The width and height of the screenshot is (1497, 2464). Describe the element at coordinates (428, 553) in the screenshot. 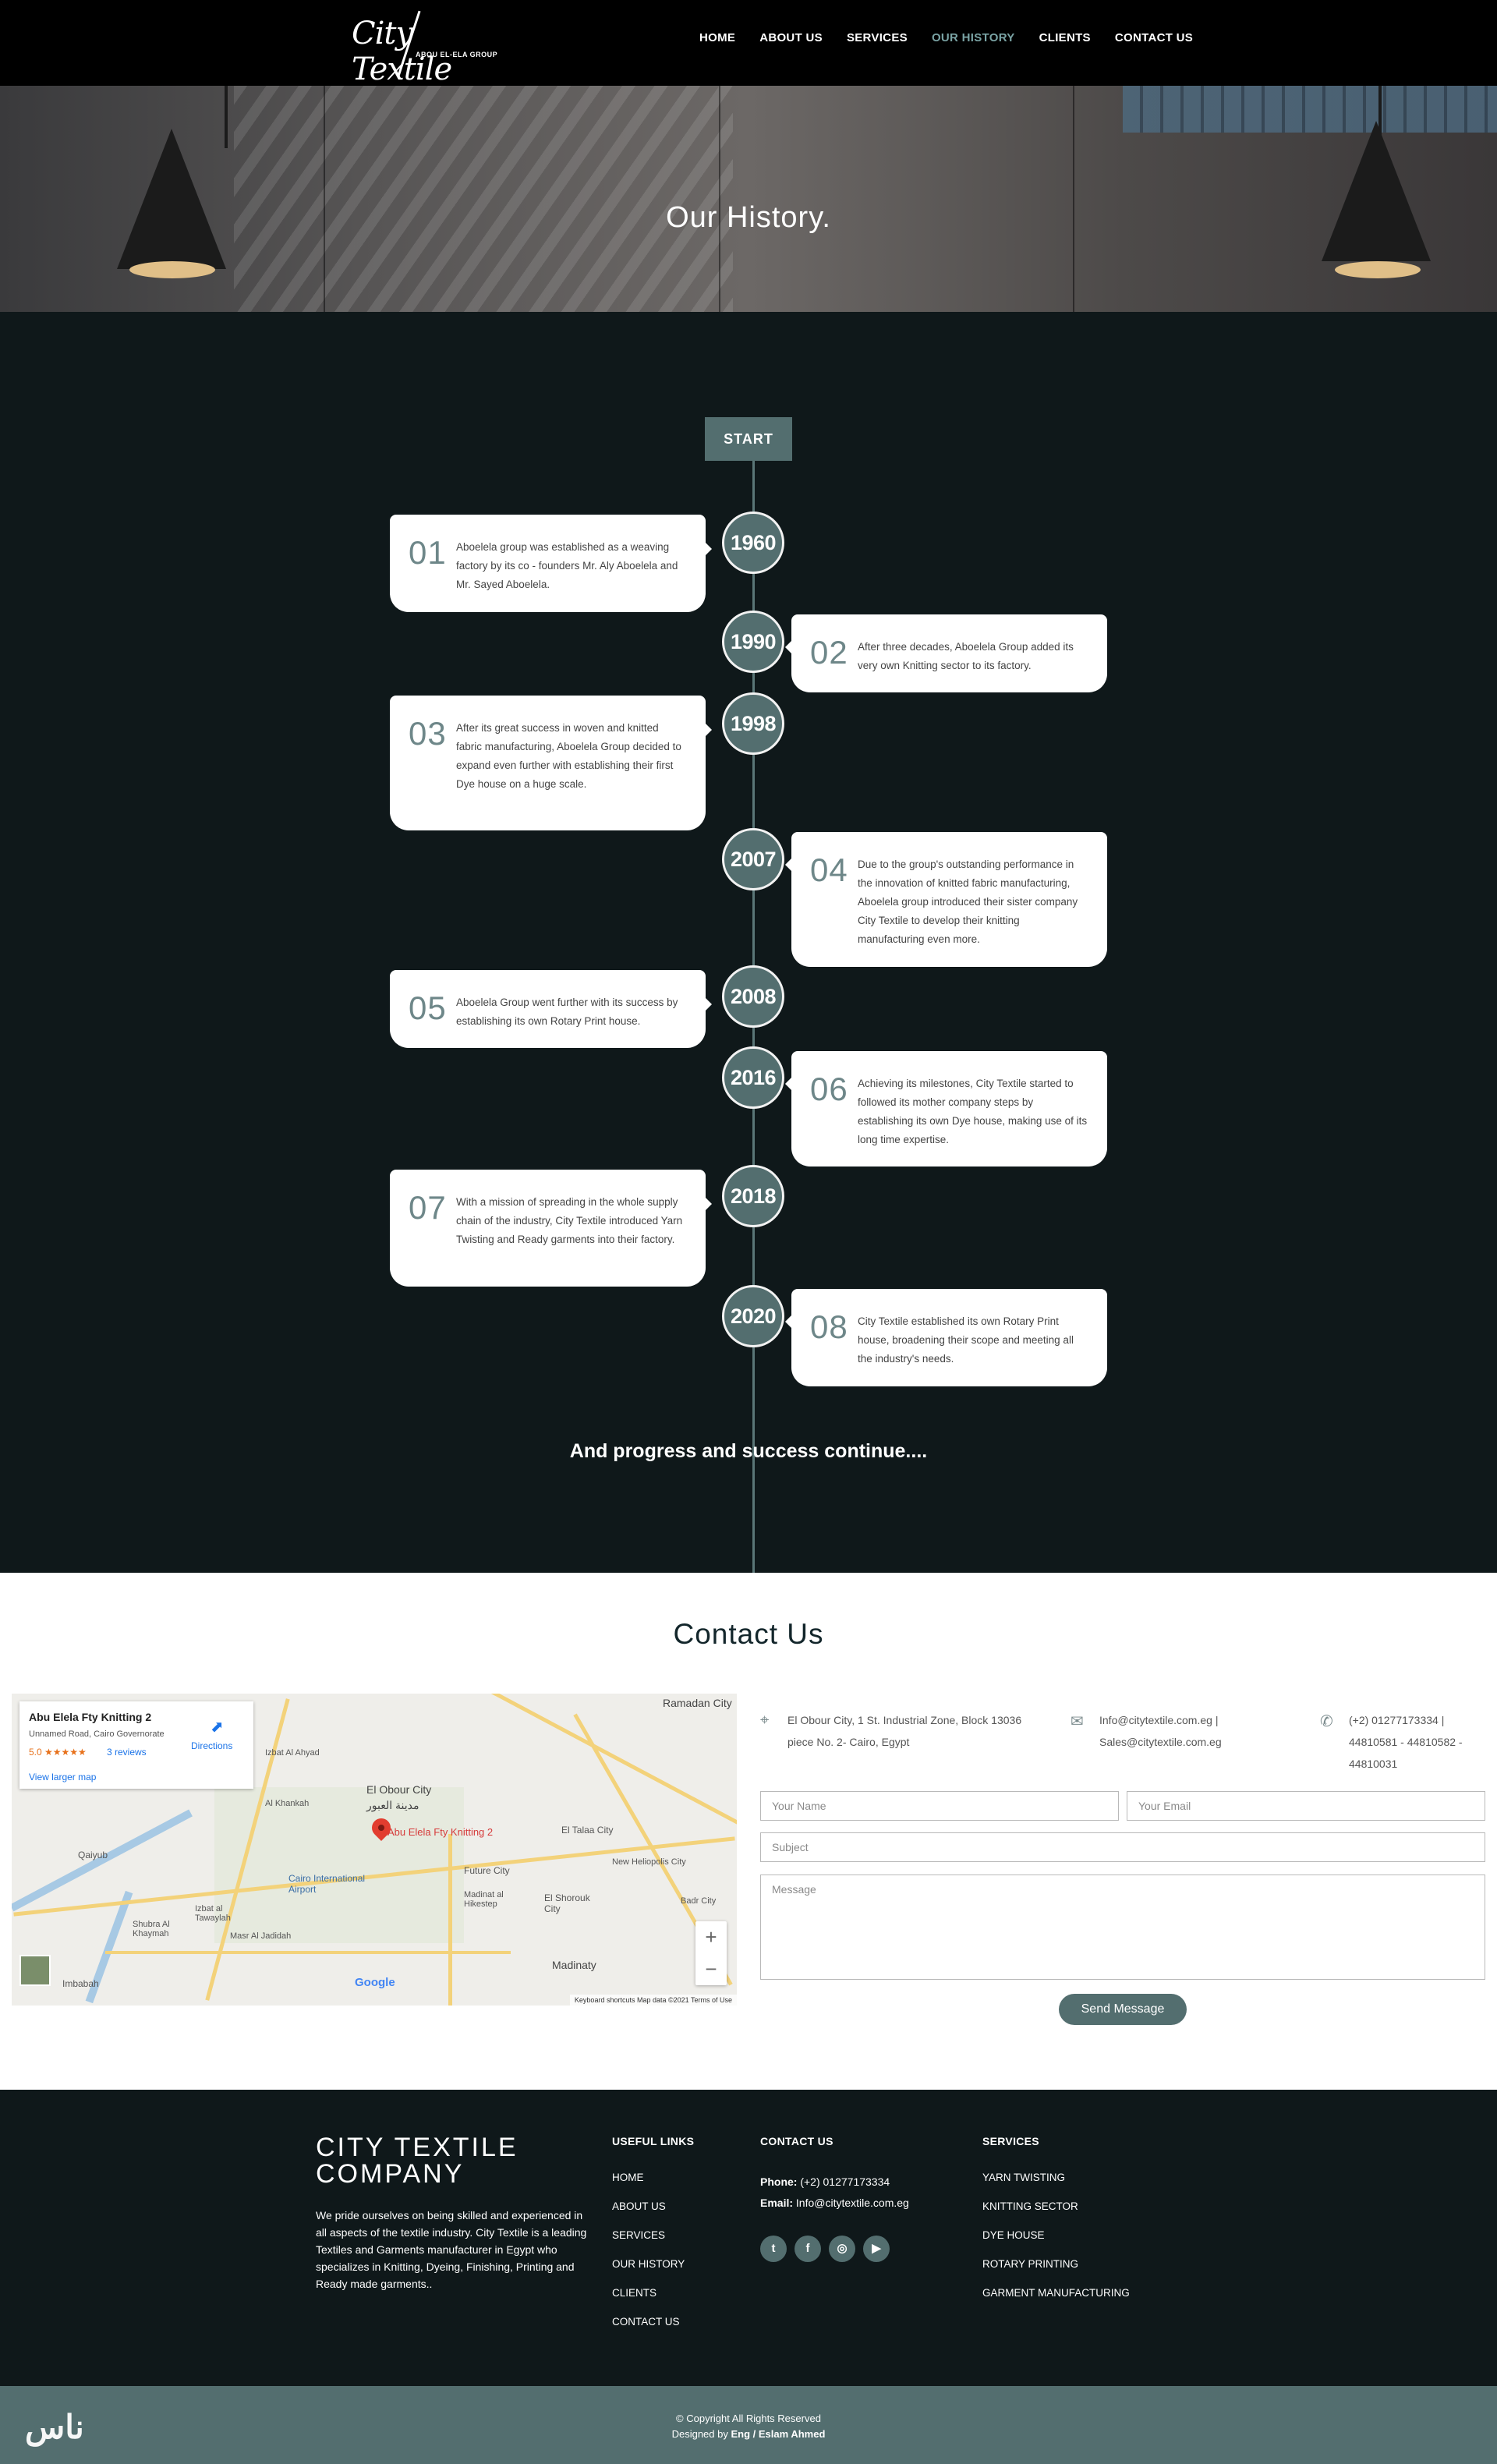

I see `timeline-card-number: 01` at that location.